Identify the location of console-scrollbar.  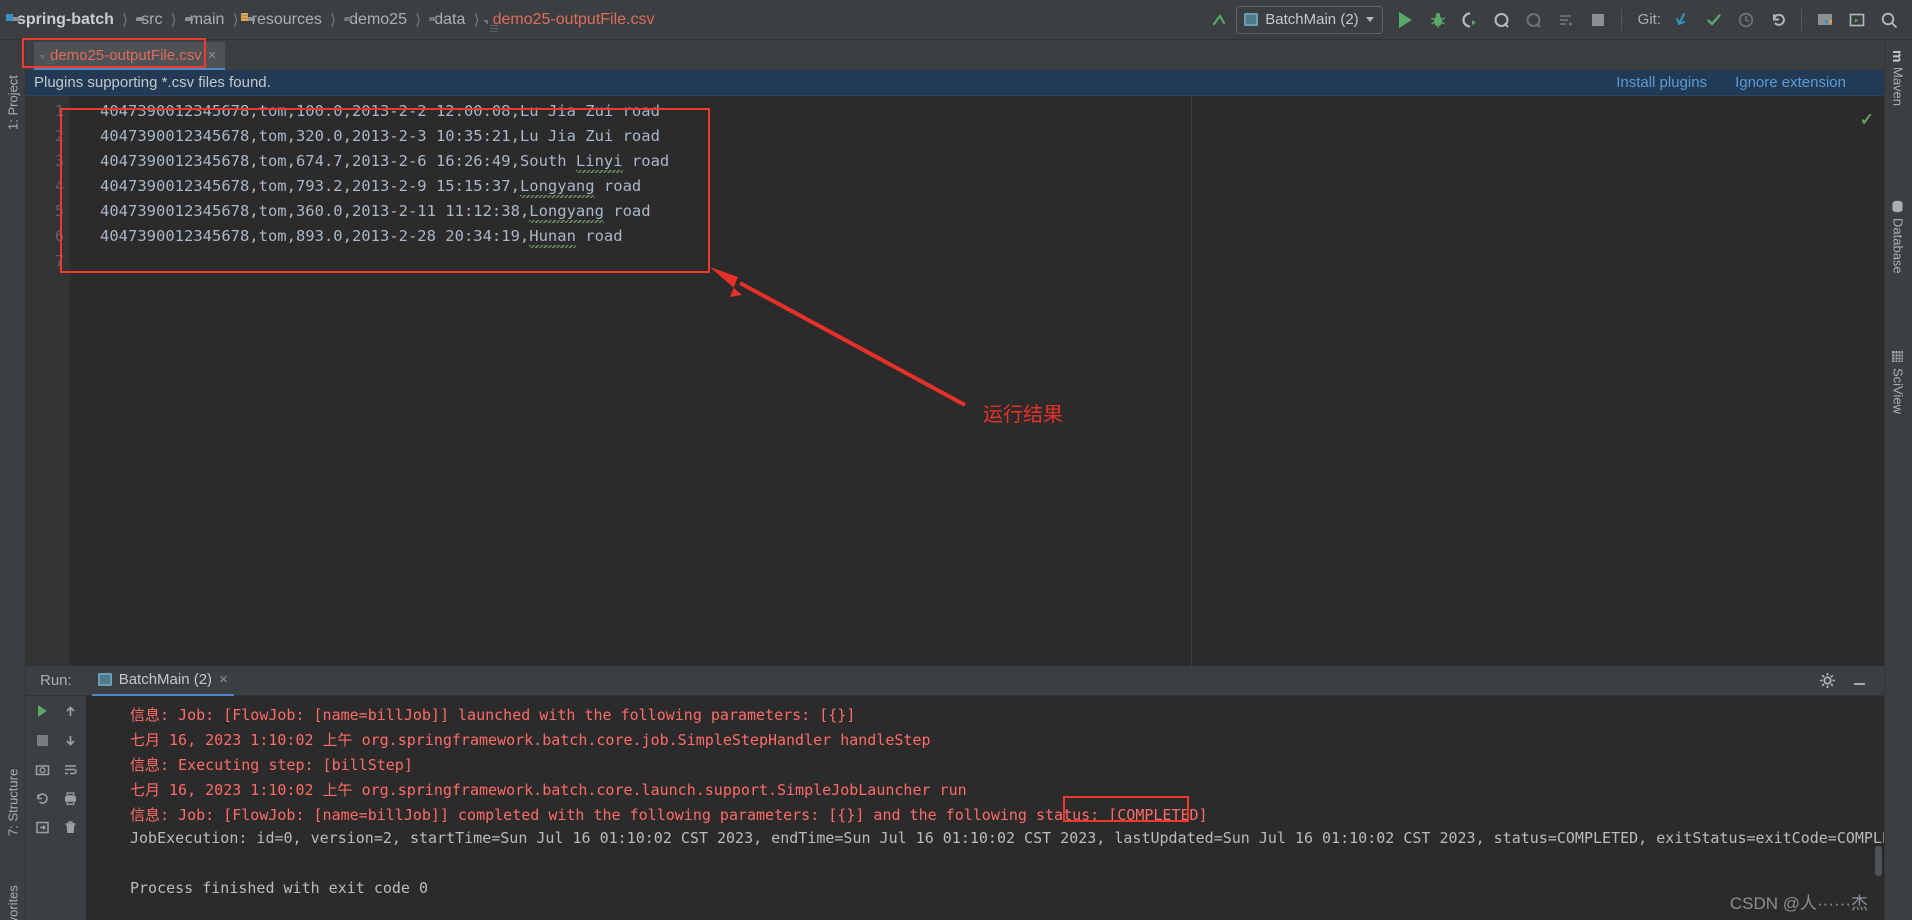
(1878, 861).